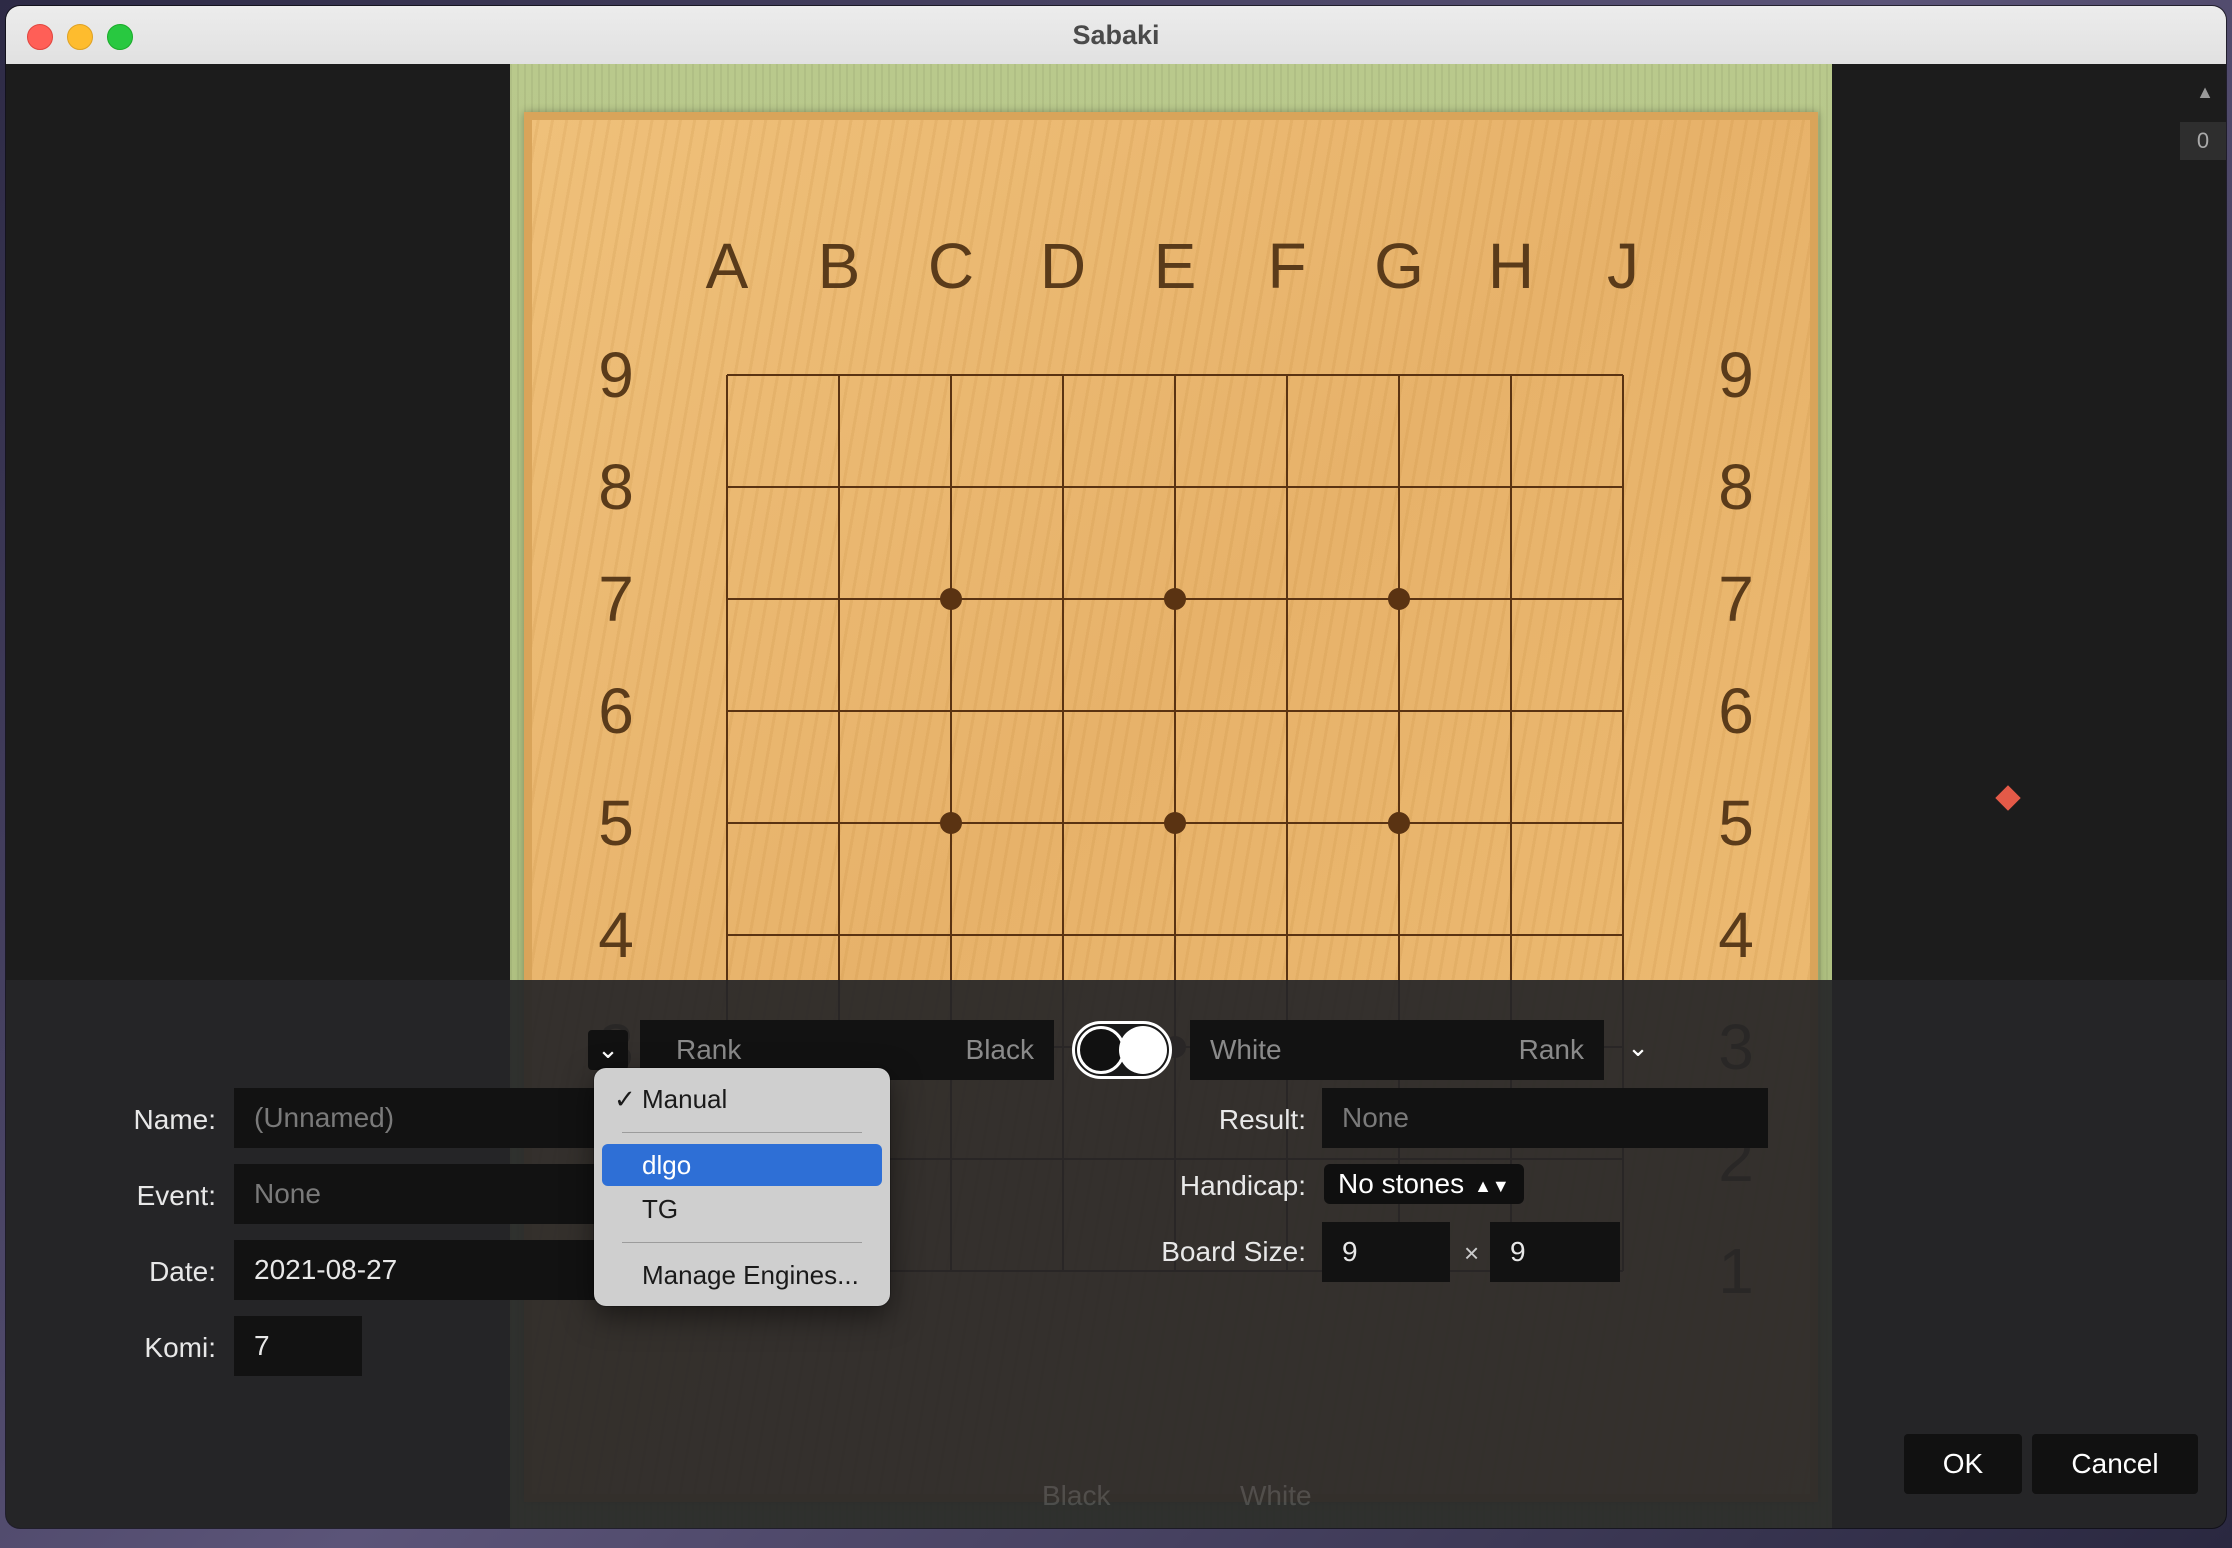 The width and height of the screenshot is (2232, 1548). I want to click on white-player-field: White Rank, so click(1397, 1050).